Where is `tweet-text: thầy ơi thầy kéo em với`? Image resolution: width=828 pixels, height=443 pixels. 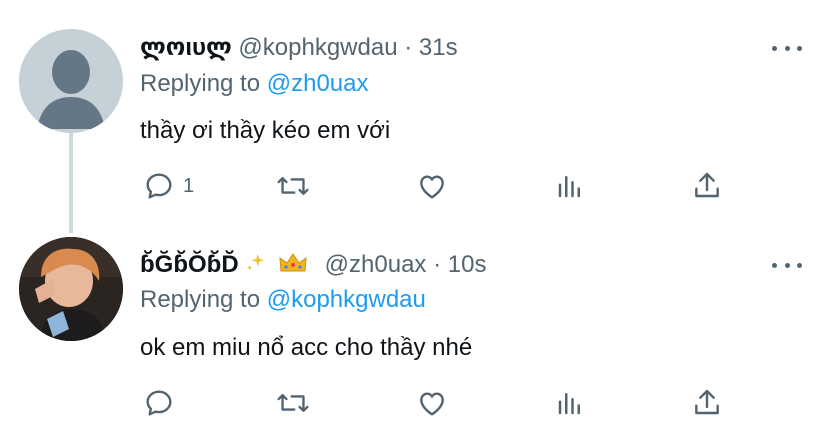 tweet-text: thầy ơi thầy kéo em với is located at coordinates (265, 130).